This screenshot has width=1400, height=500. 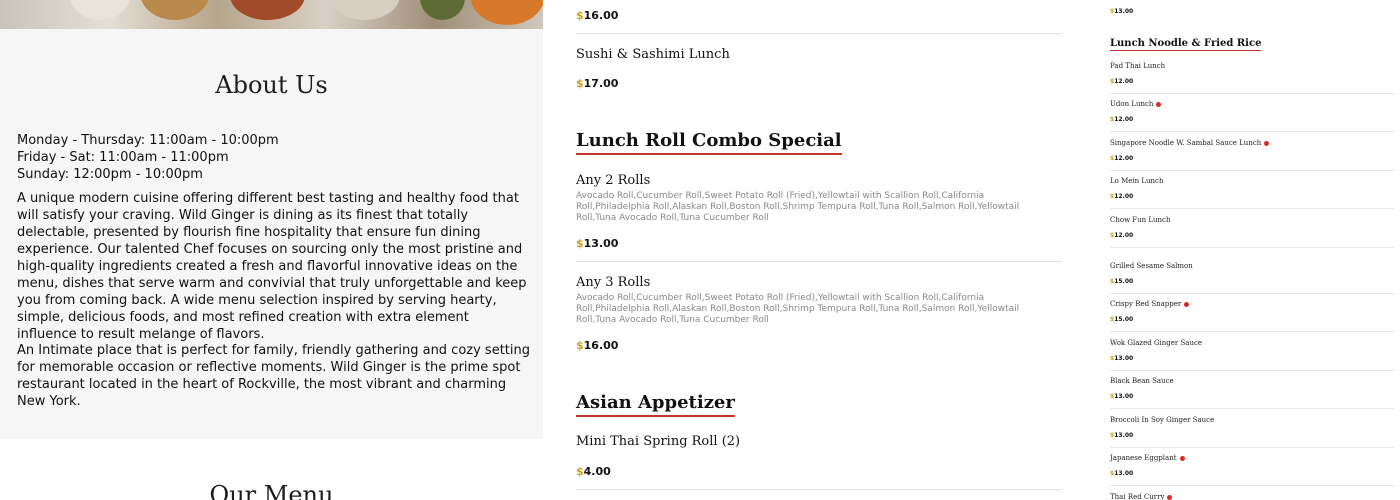 I want to click on menu-item-name: Pad Thai Lunch, so click(x=1137, y=66).